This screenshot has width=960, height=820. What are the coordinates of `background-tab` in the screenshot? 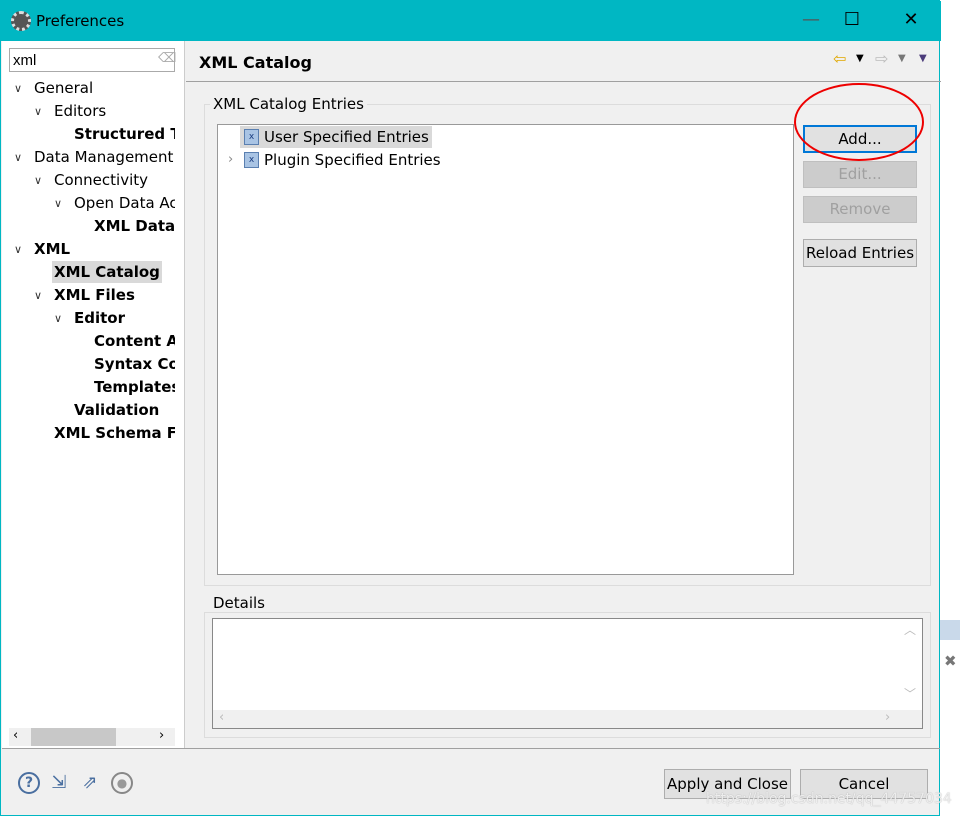 It's located at (950, 630).